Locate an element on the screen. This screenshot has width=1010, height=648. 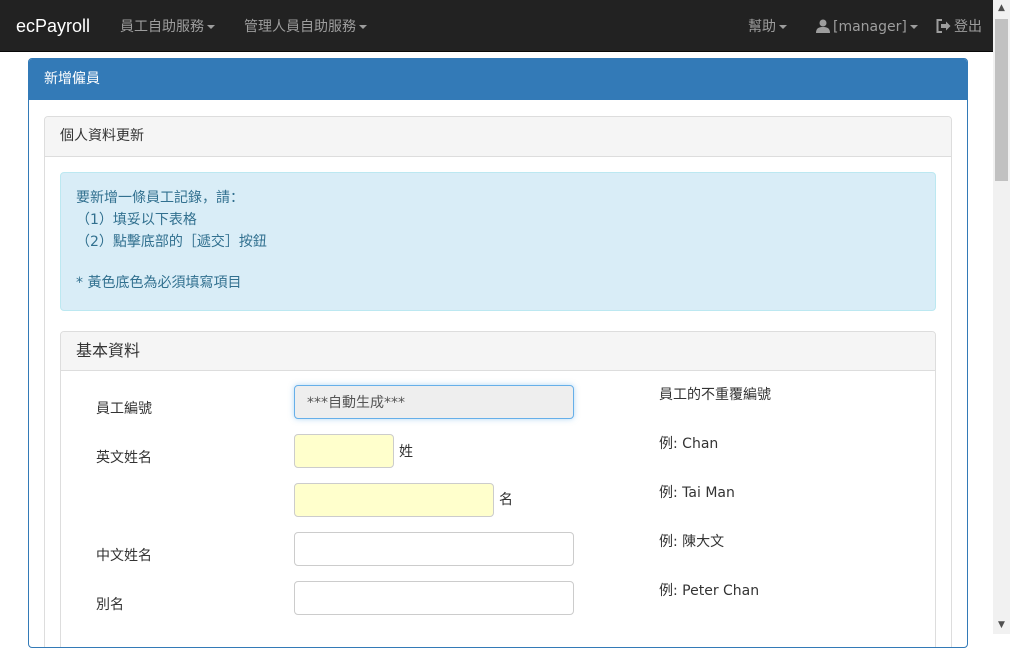
instruction-line: 要新增一條員工記錄，請： is located at coordinates (160, 198).